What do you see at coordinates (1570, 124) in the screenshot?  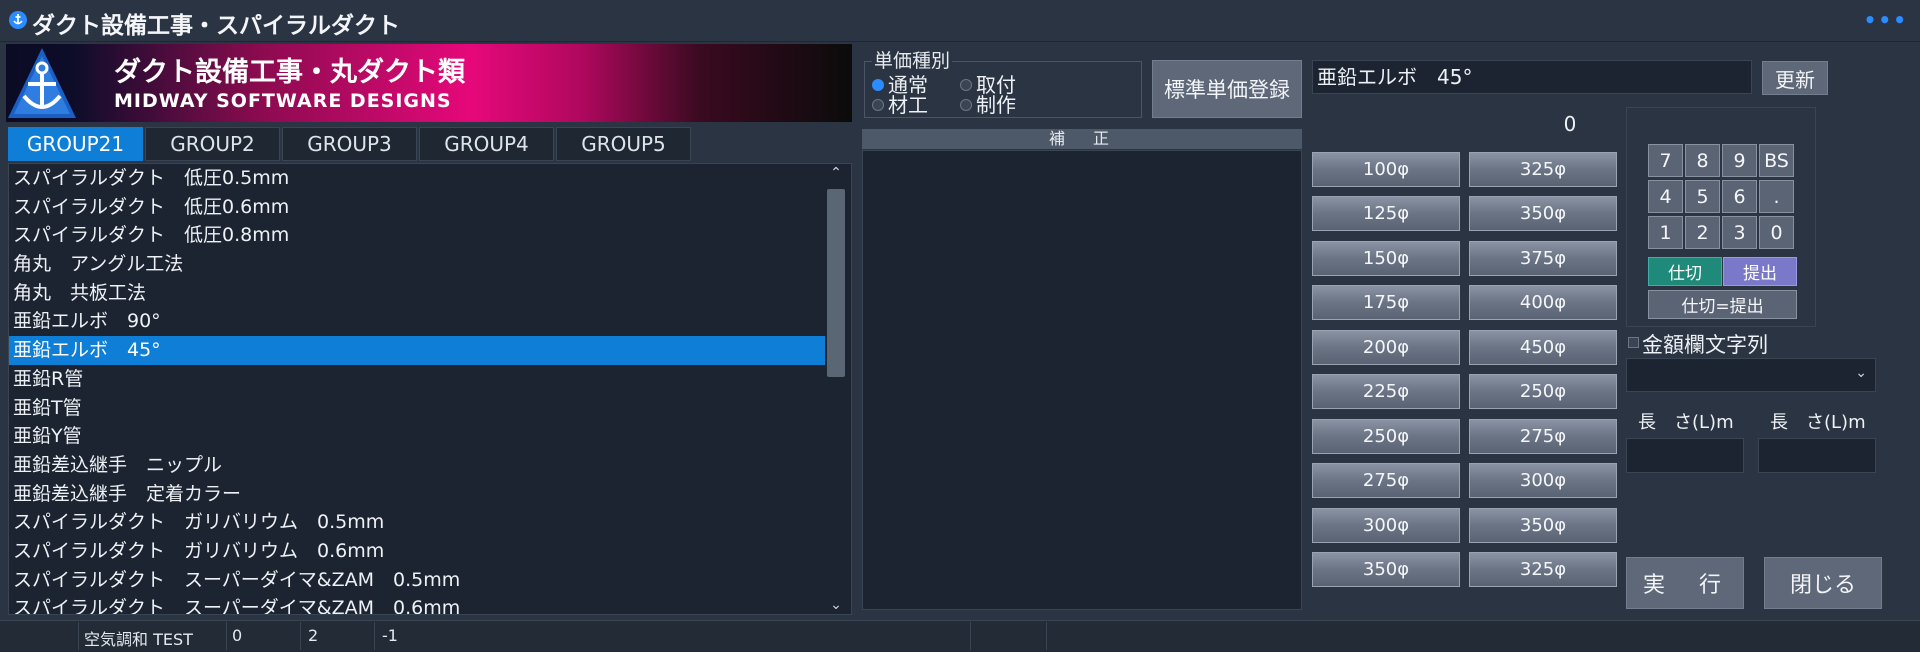 I see `count-display: 0` at bounding box center [1570, 124].